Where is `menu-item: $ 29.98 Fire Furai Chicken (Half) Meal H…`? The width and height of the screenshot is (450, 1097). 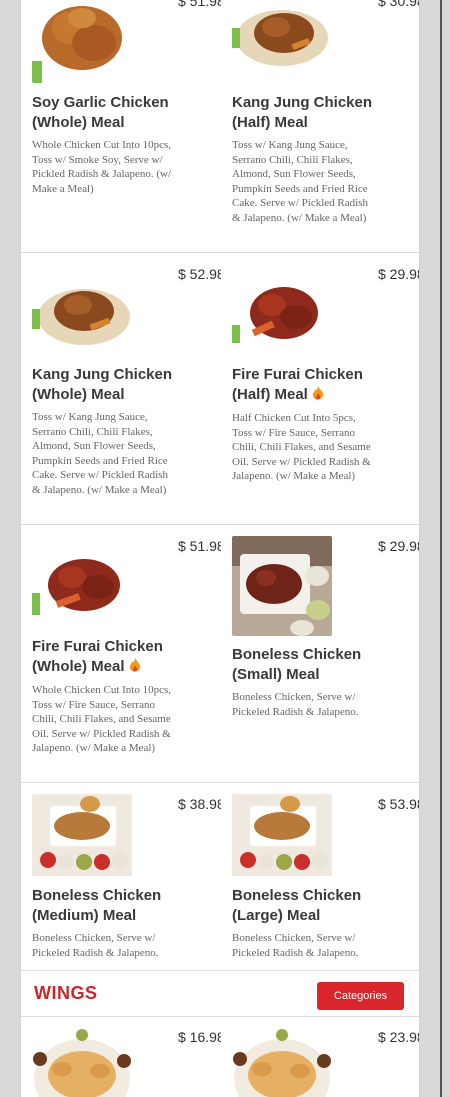 menu-item: $ 29.98 Fire Furai Chicken (Half) Meal H… is located at coordinates (320, 388).